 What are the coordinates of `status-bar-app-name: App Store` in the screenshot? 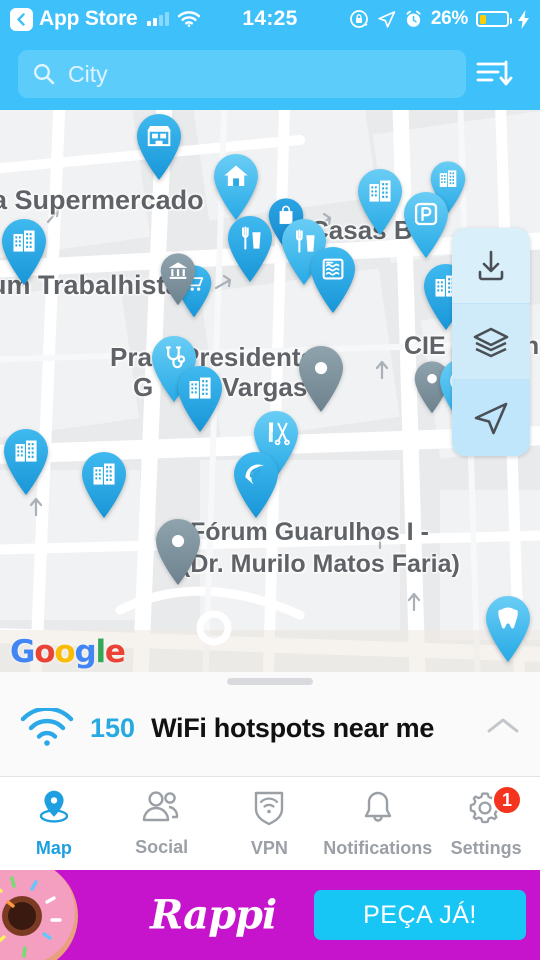 It's located at (88, 19).